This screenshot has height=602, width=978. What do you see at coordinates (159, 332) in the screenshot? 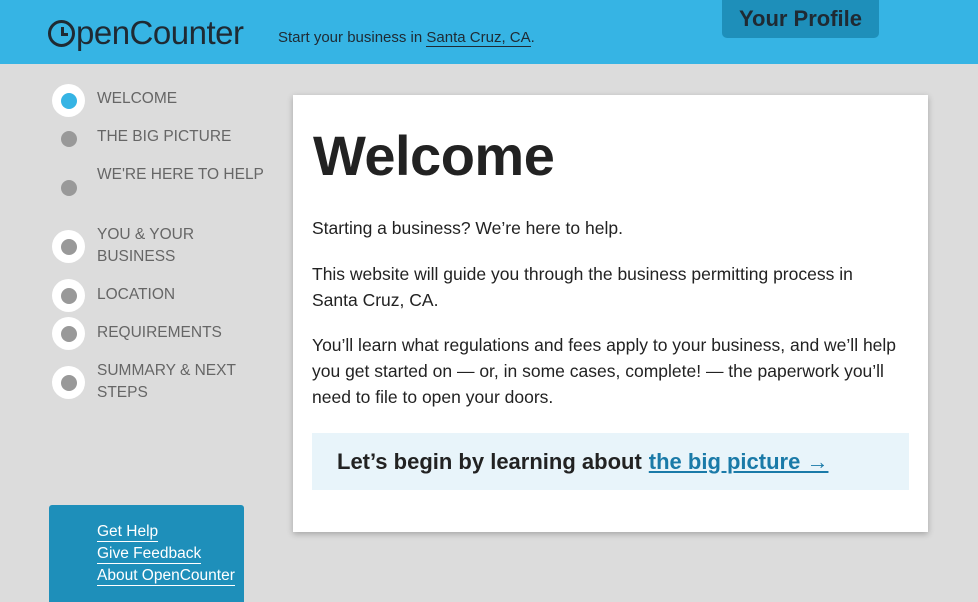
I see `step-label: Requirements` at bounding box center [159, 332].